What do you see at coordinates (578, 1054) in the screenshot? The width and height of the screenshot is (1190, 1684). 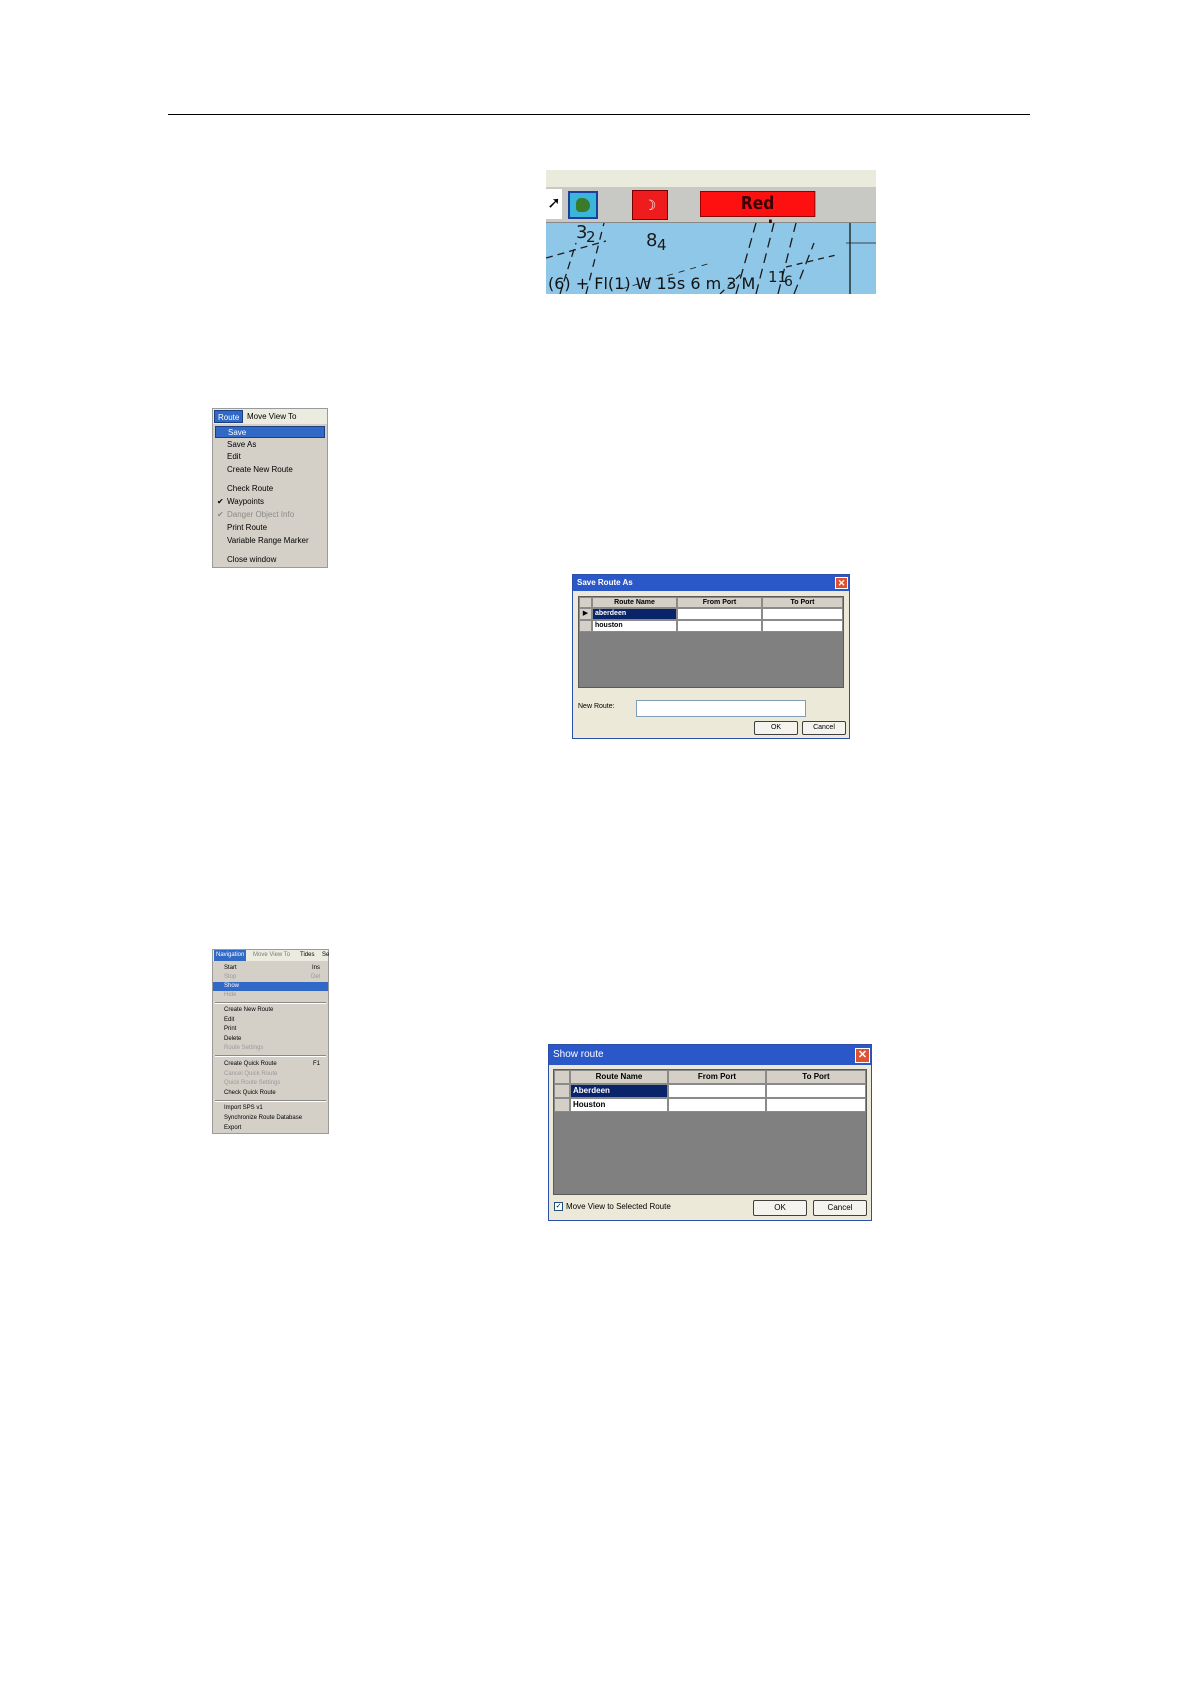 I see `dialog-title: Show route` at bounding box center [578, 1054].